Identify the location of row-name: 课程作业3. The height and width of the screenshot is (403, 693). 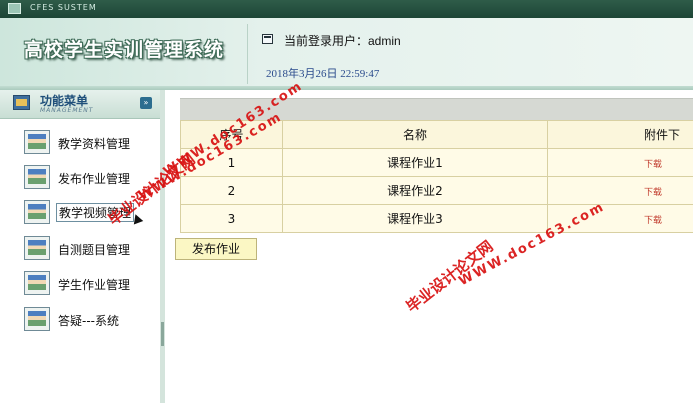
(415, 218).